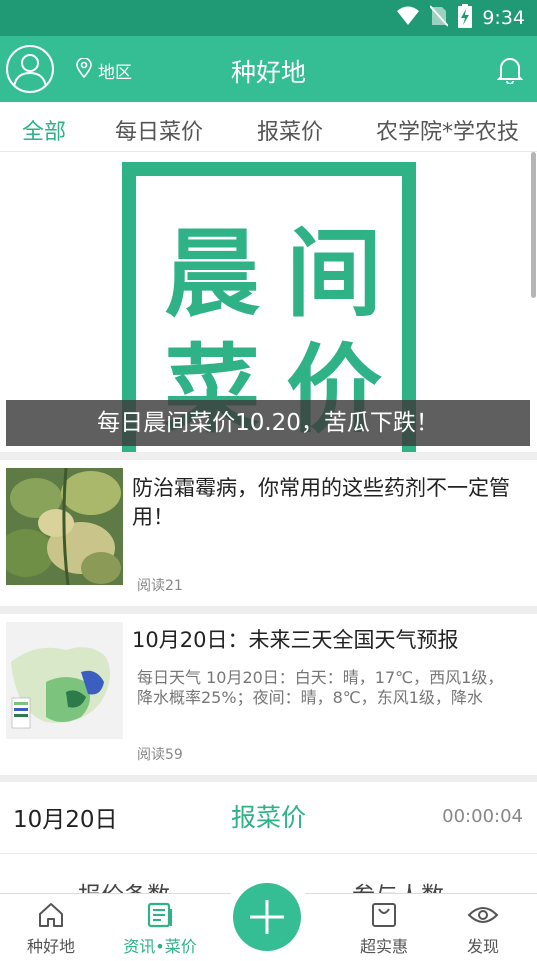  What do you see at coordinates (212, 274) in the screenshot?
I see `banner-char: 晨` at bounding box center [212, 274].